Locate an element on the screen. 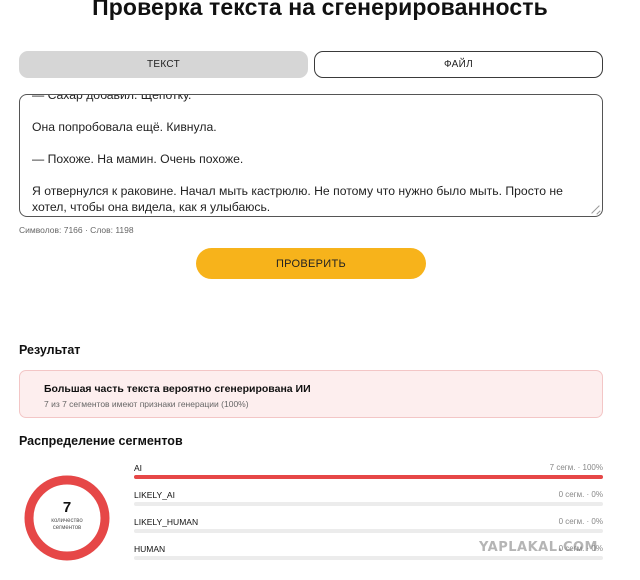 The height and width of the screenshot is (580, 640). segment-label: AI is located at coordinates (138, 468).